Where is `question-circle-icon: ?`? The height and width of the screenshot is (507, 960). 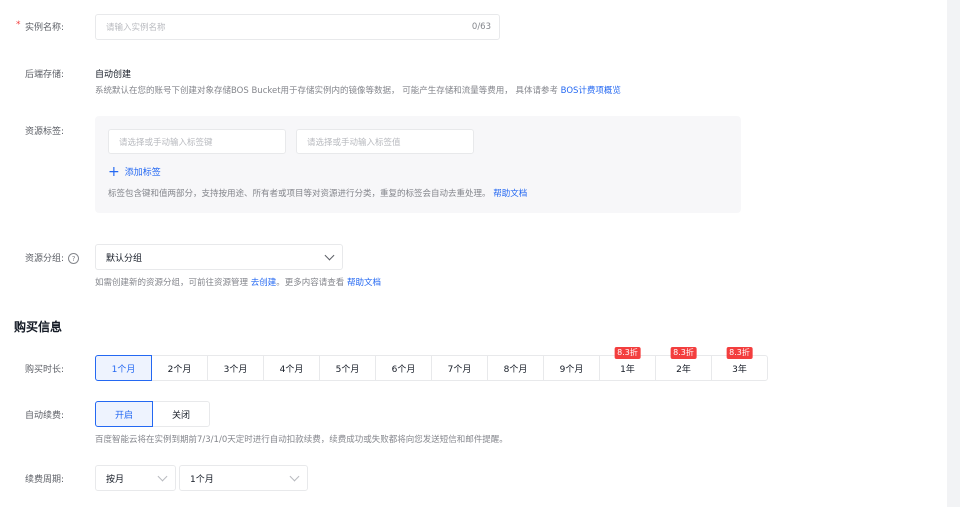
question-circle-icon: ? is located at coordinates (74, 258).